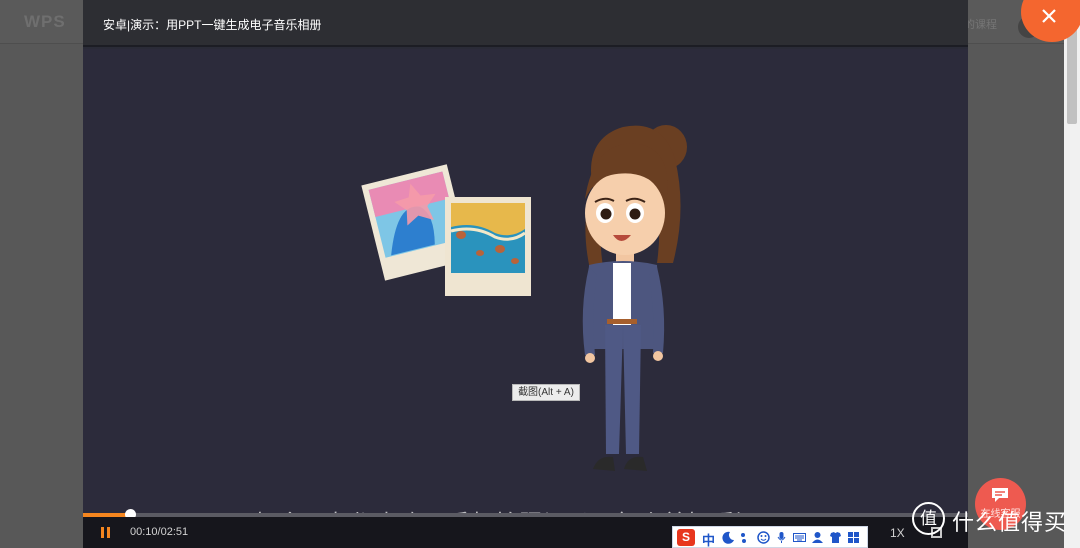  Describe the element at coordinates (763, 537) in the screenshot. I see `emoji-icon` at that location.